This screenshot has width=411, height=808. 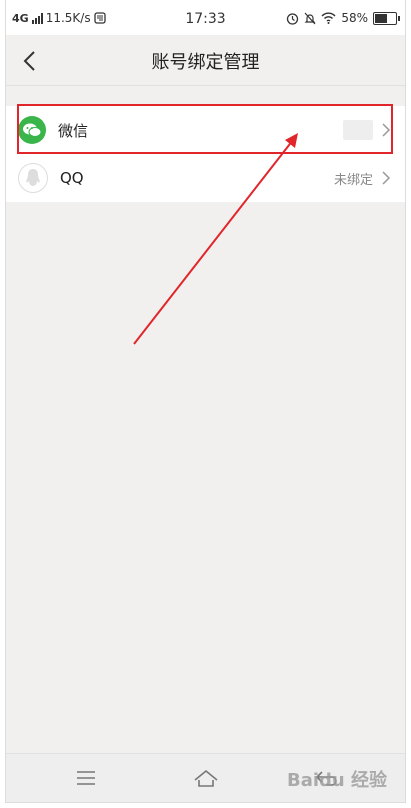 I want to click on watermark: Baidu 经验, so click(x=336, y=780).